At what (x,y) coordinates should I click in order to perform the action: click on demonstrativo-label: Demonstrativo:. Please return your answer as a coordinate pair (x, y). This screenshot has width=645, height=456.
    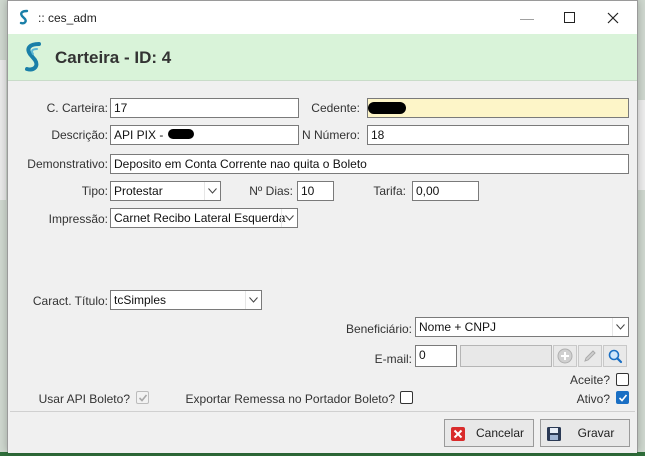
    Looking at the image, I should click on (67, 164).